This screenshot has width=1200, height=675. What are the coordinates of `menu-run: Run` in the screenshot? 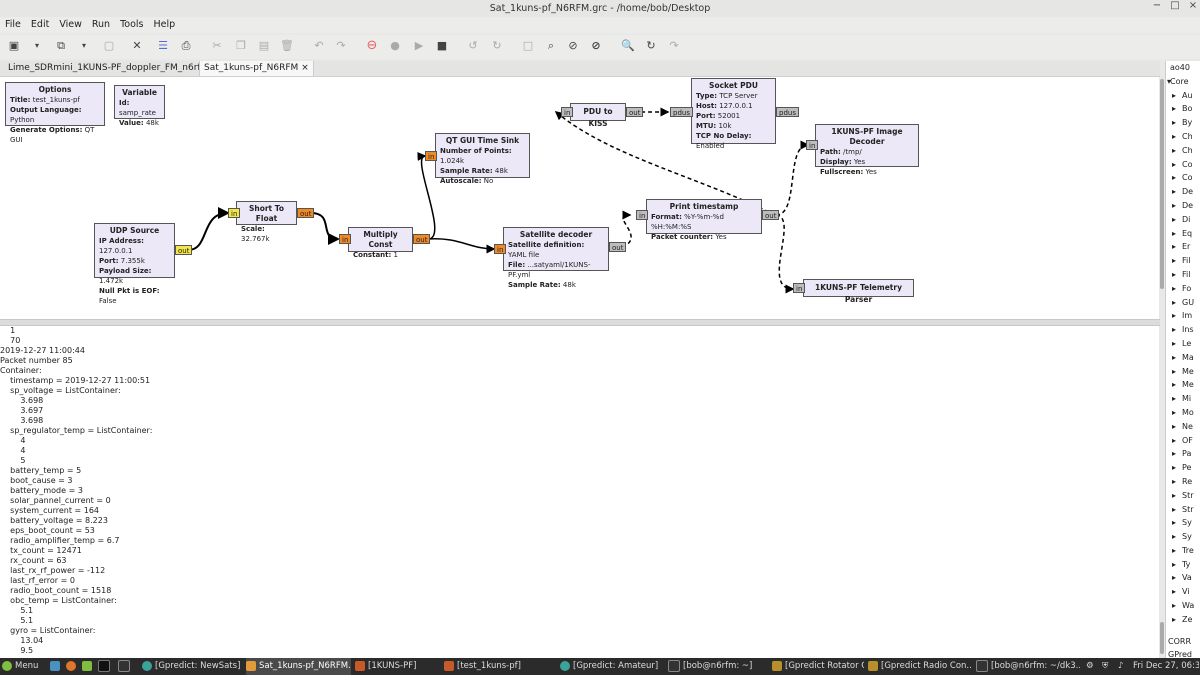 It's located at (101, 25).